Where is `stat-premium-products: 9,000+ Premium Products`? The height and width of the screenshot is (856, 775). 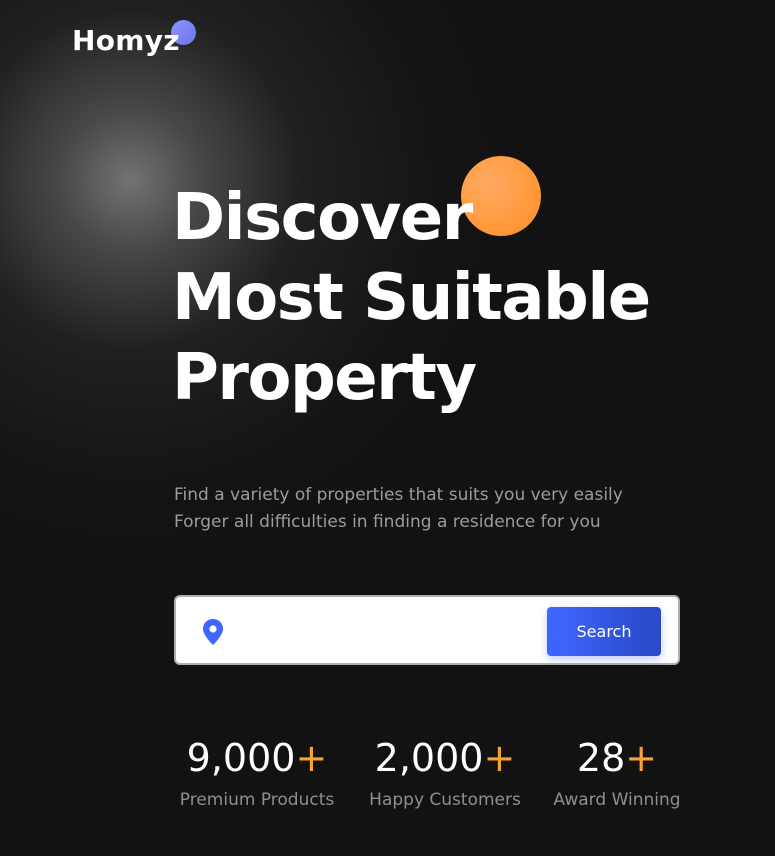 stat-premium-products: 9,000+ Premium Products is located at coordinates (257, 772).